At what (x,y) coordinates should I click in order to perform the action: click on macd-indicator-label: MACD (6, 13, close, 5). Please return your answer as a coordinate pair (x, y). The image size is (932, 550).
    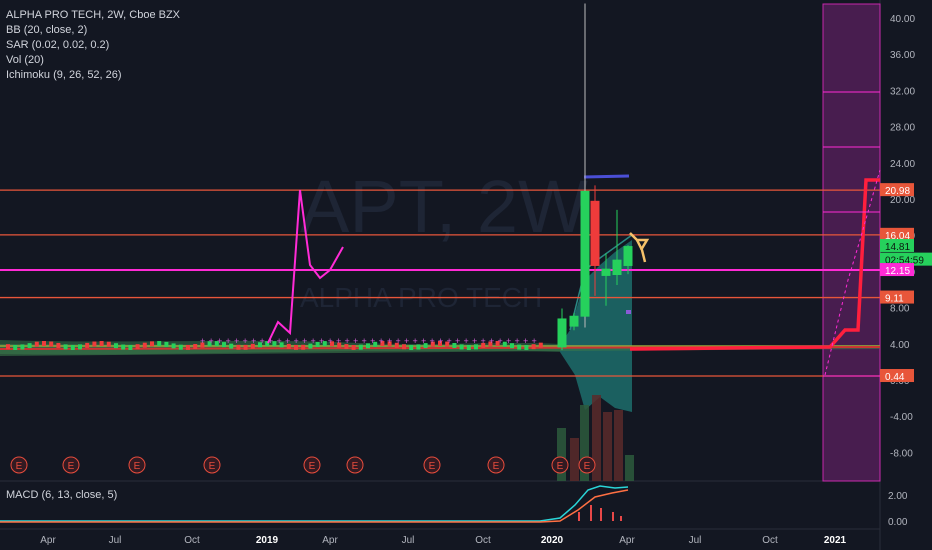
    Looking at the image, I should click on (61, 495).